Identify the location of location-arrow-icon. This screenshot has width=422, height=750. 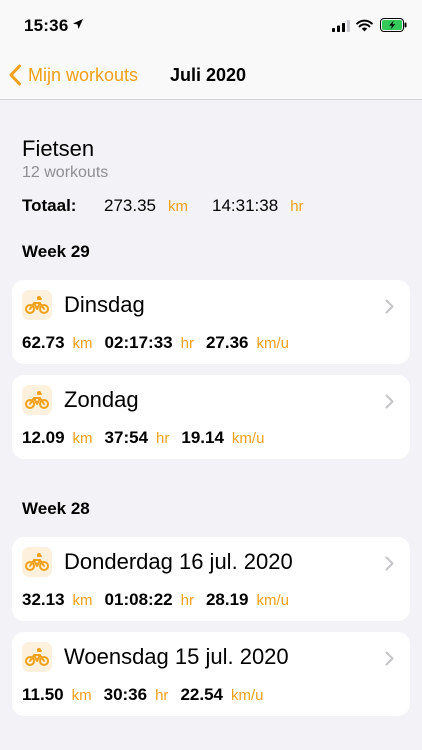
(78, 24).